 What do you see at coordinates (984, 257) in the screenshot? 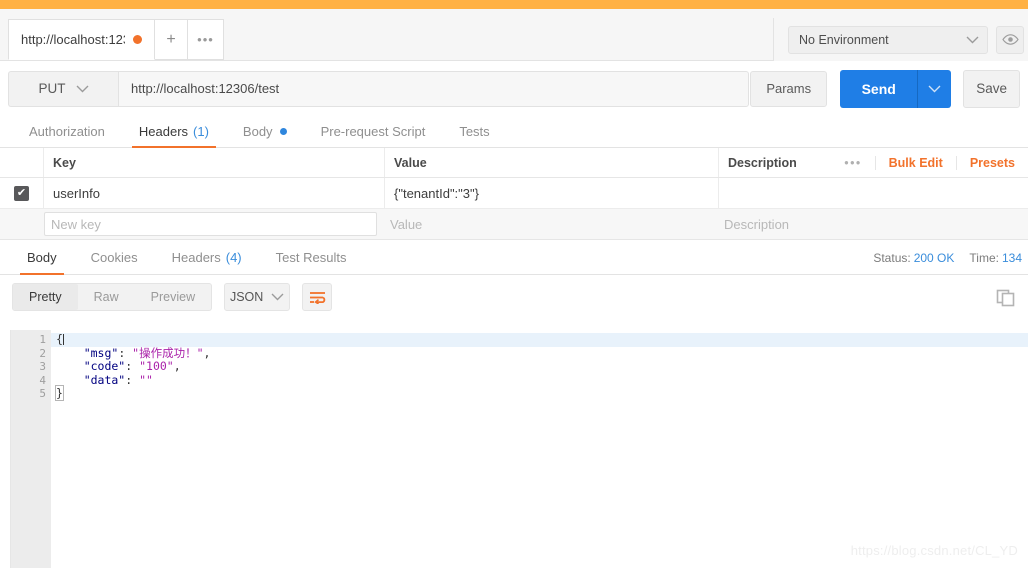
I see `time-label: Time:` at bounding box center [984, 257].